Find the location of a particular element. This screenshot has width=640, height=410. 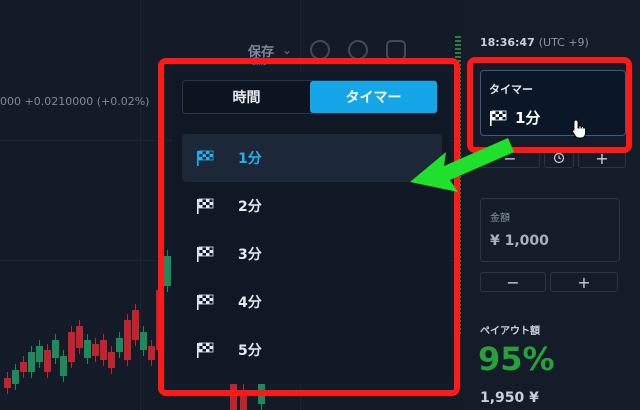

timer-plus-button: + is located at coordinates (602, 158).